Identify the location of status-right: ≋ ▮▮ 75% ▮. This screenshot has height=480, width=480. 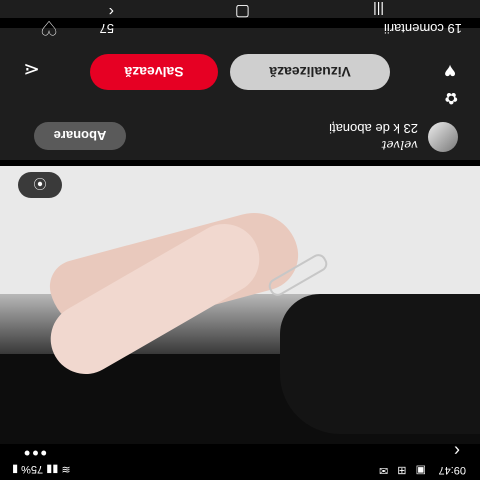
(41, 469).